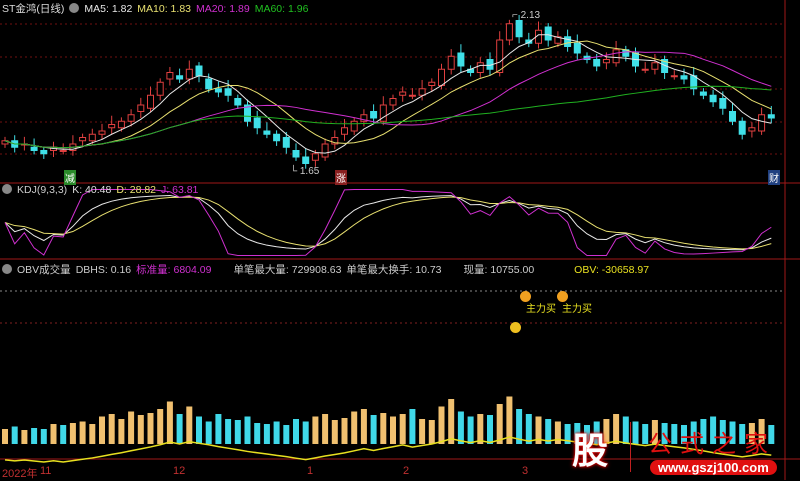 This screenshot has width=800, height=481. I want to click on kdj-k: K: 40.48, so click(92, 190).